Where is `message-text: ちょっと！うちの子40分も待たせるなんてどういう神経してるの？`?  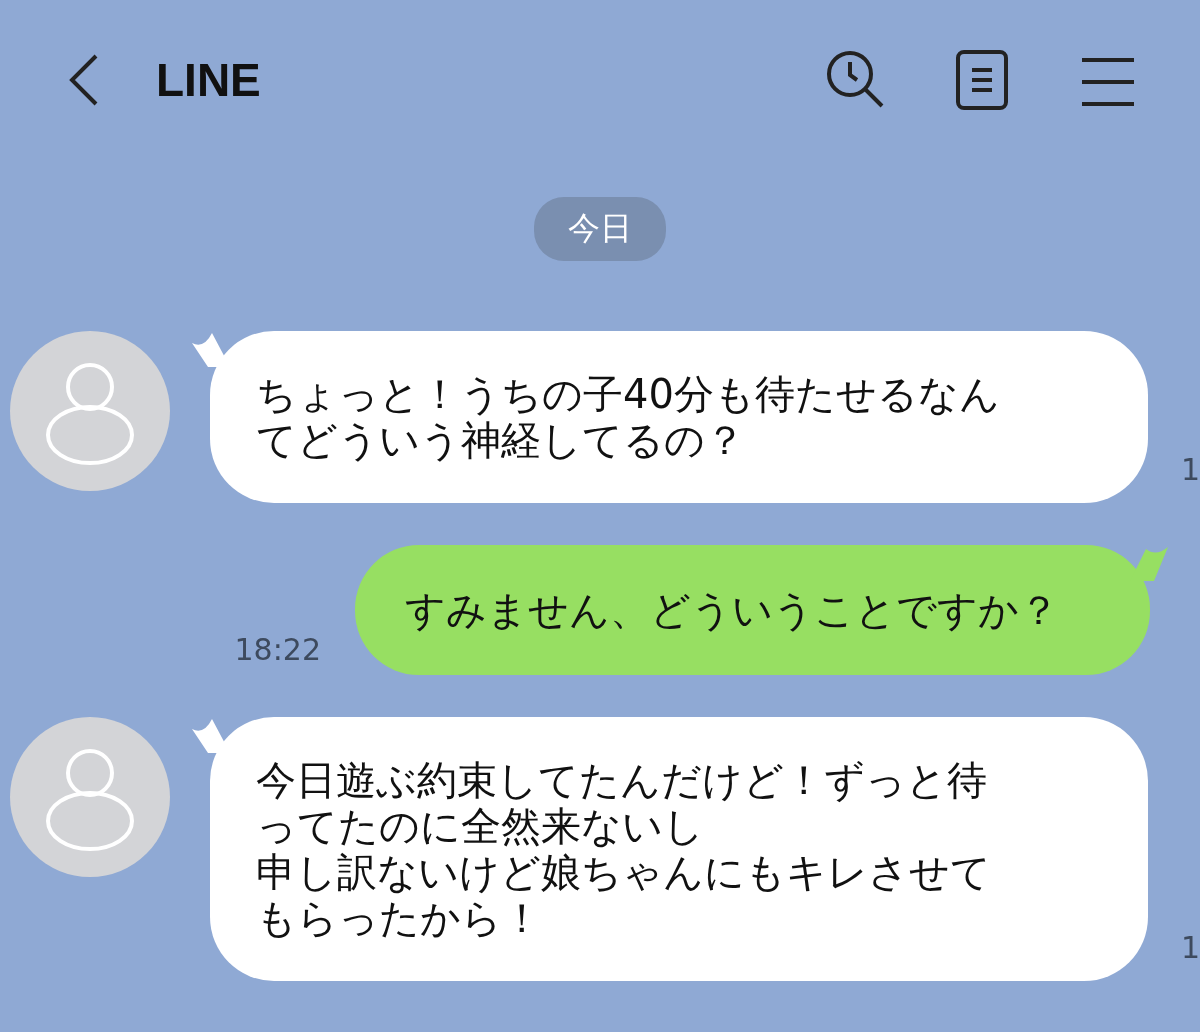 message-text: ちょっと！うちの子40分も待たせるなんてどういう神経してるの？ is located at coordinates (628, 417).